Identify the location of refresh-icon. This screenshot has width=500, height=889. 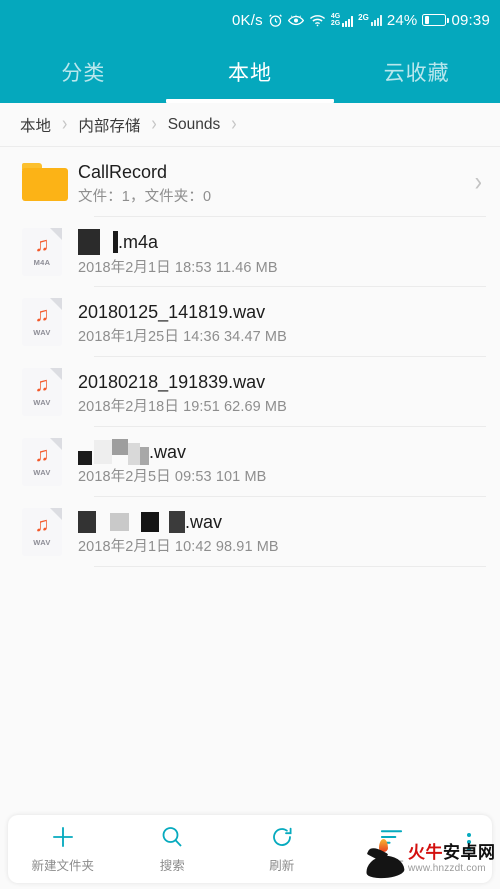
(282, 837).